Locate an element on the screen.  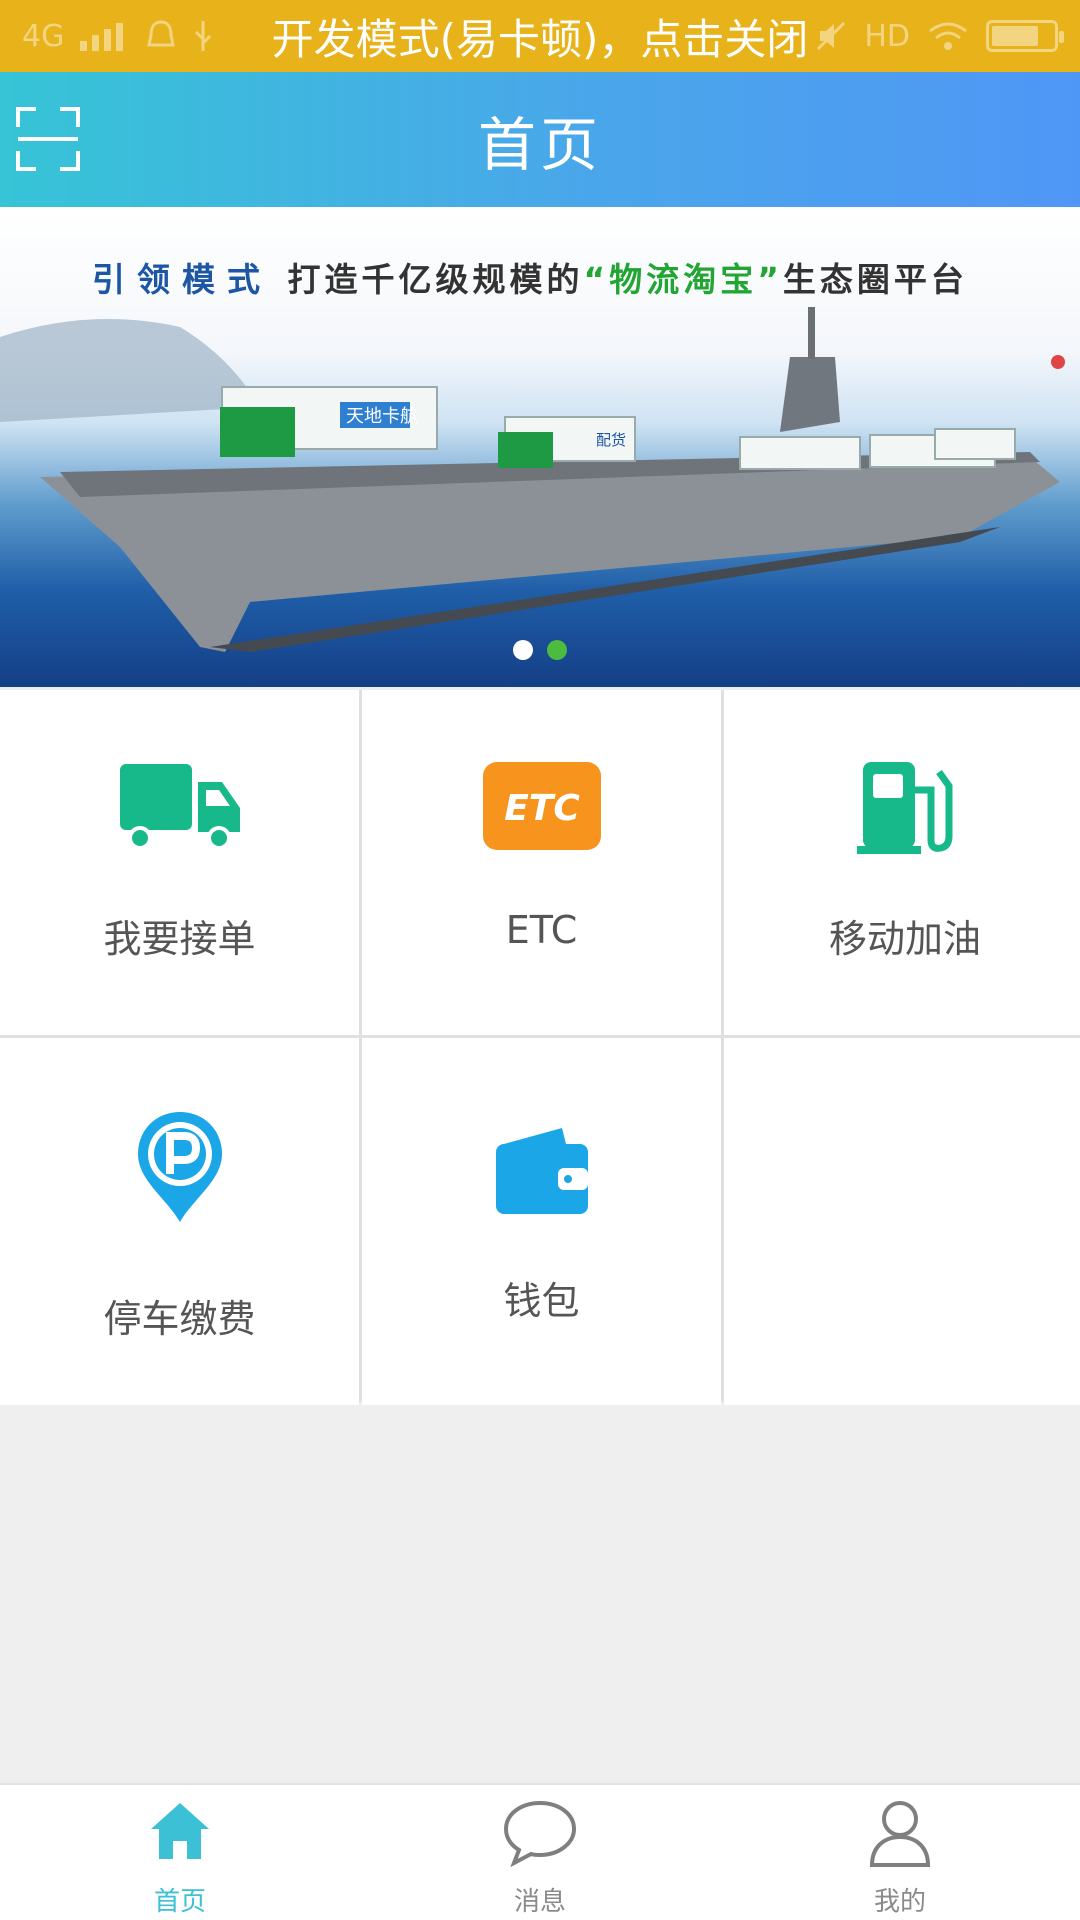
fuel-pump-icon is located at coordinates (905, 808).